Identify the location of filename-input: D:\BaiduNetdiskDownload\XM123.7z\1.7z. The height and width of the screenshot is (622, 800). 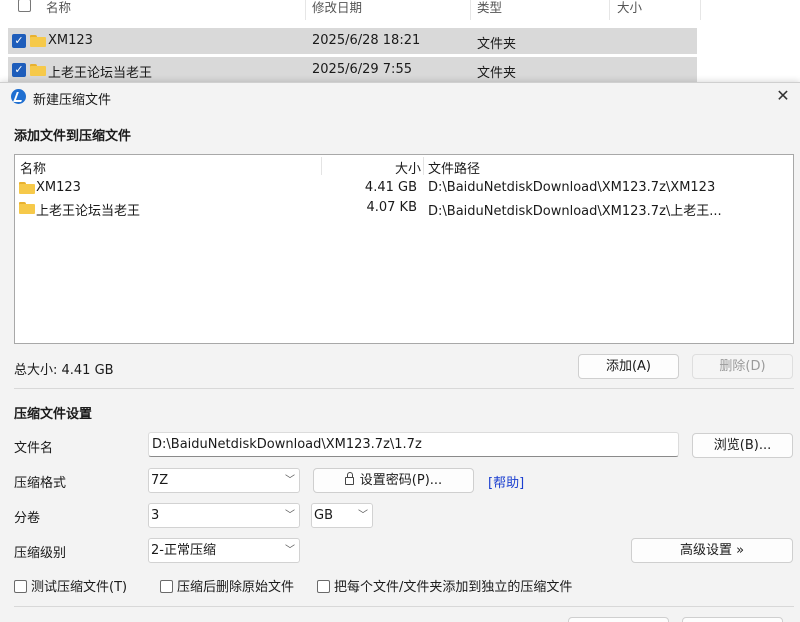
(413, 444).